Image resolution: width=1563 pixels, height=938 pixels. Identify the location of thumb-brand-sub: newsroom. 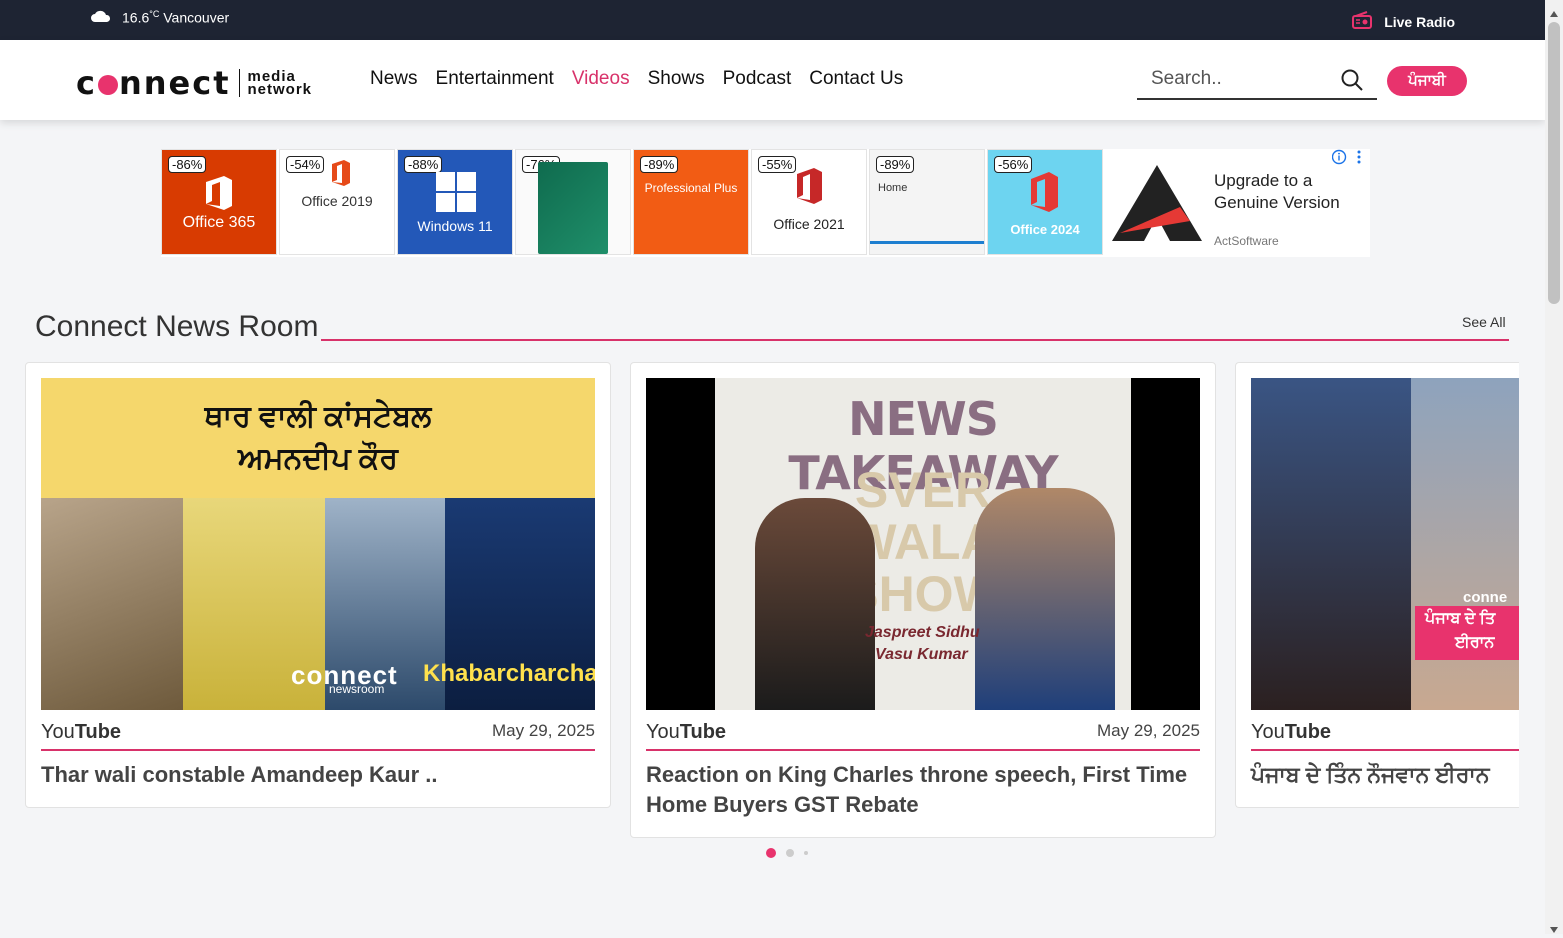
(357, 689).